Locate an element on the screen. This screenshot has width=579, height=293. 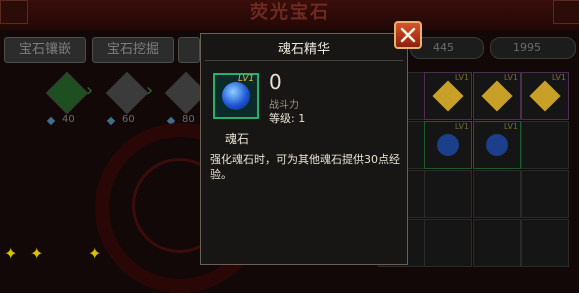
left-corner-button is located at coordinates (14, 12).